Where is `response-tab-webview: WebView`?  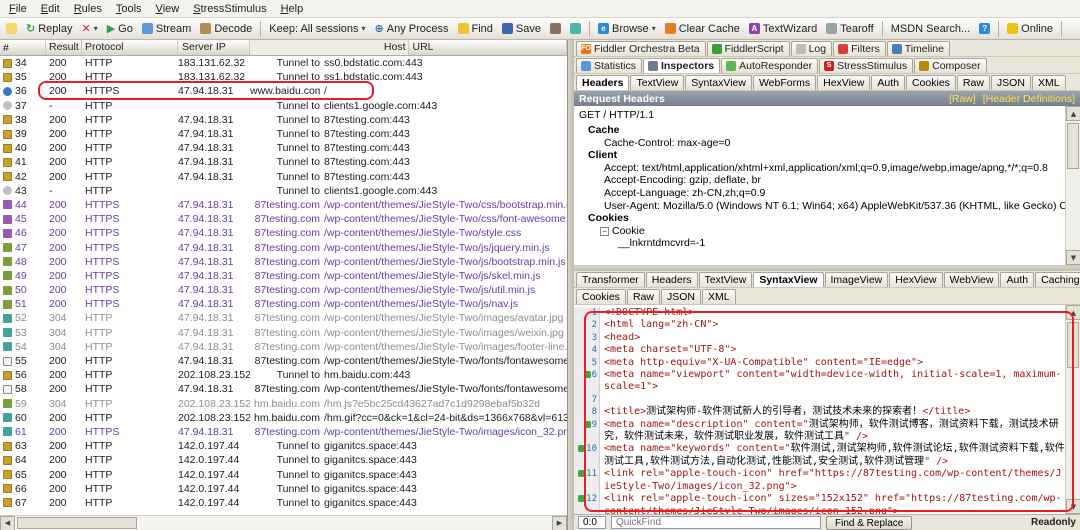 response-tab-webview: WebView is located at coordinates (971, 279).